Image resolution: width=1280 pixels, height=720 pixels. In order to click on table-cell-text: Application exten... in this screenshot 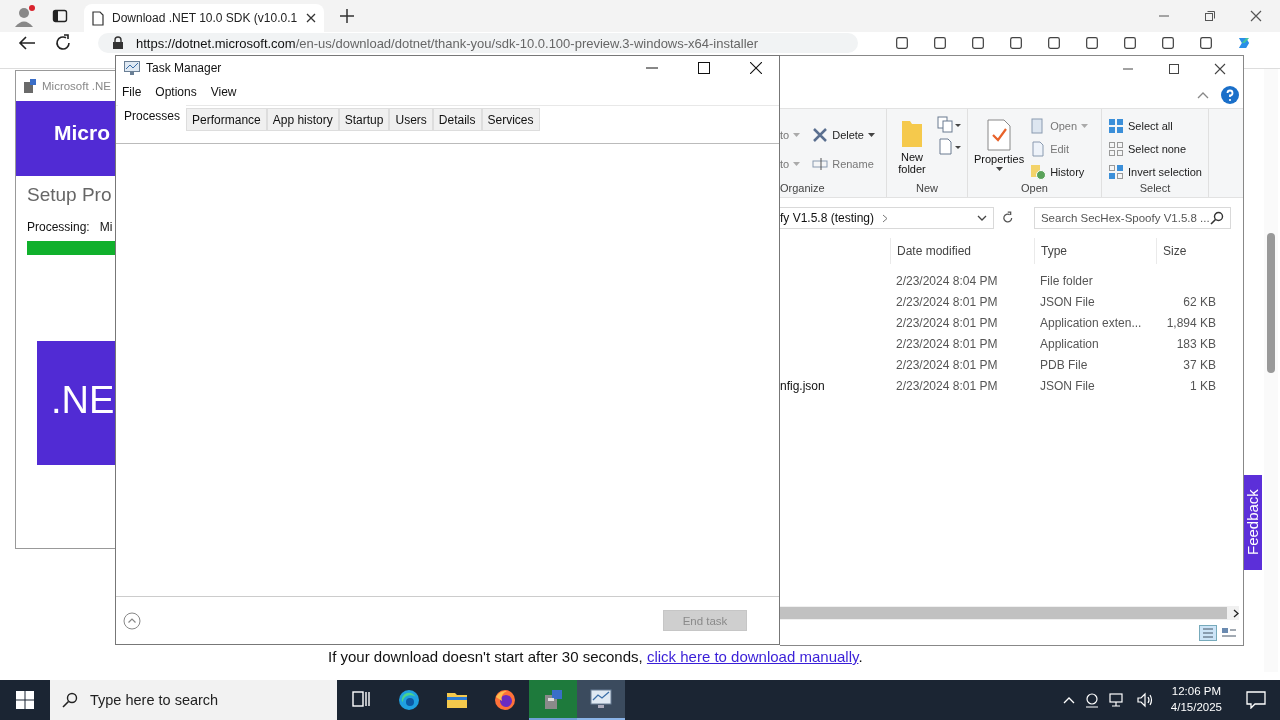, I will do `click(1091, 322)`.